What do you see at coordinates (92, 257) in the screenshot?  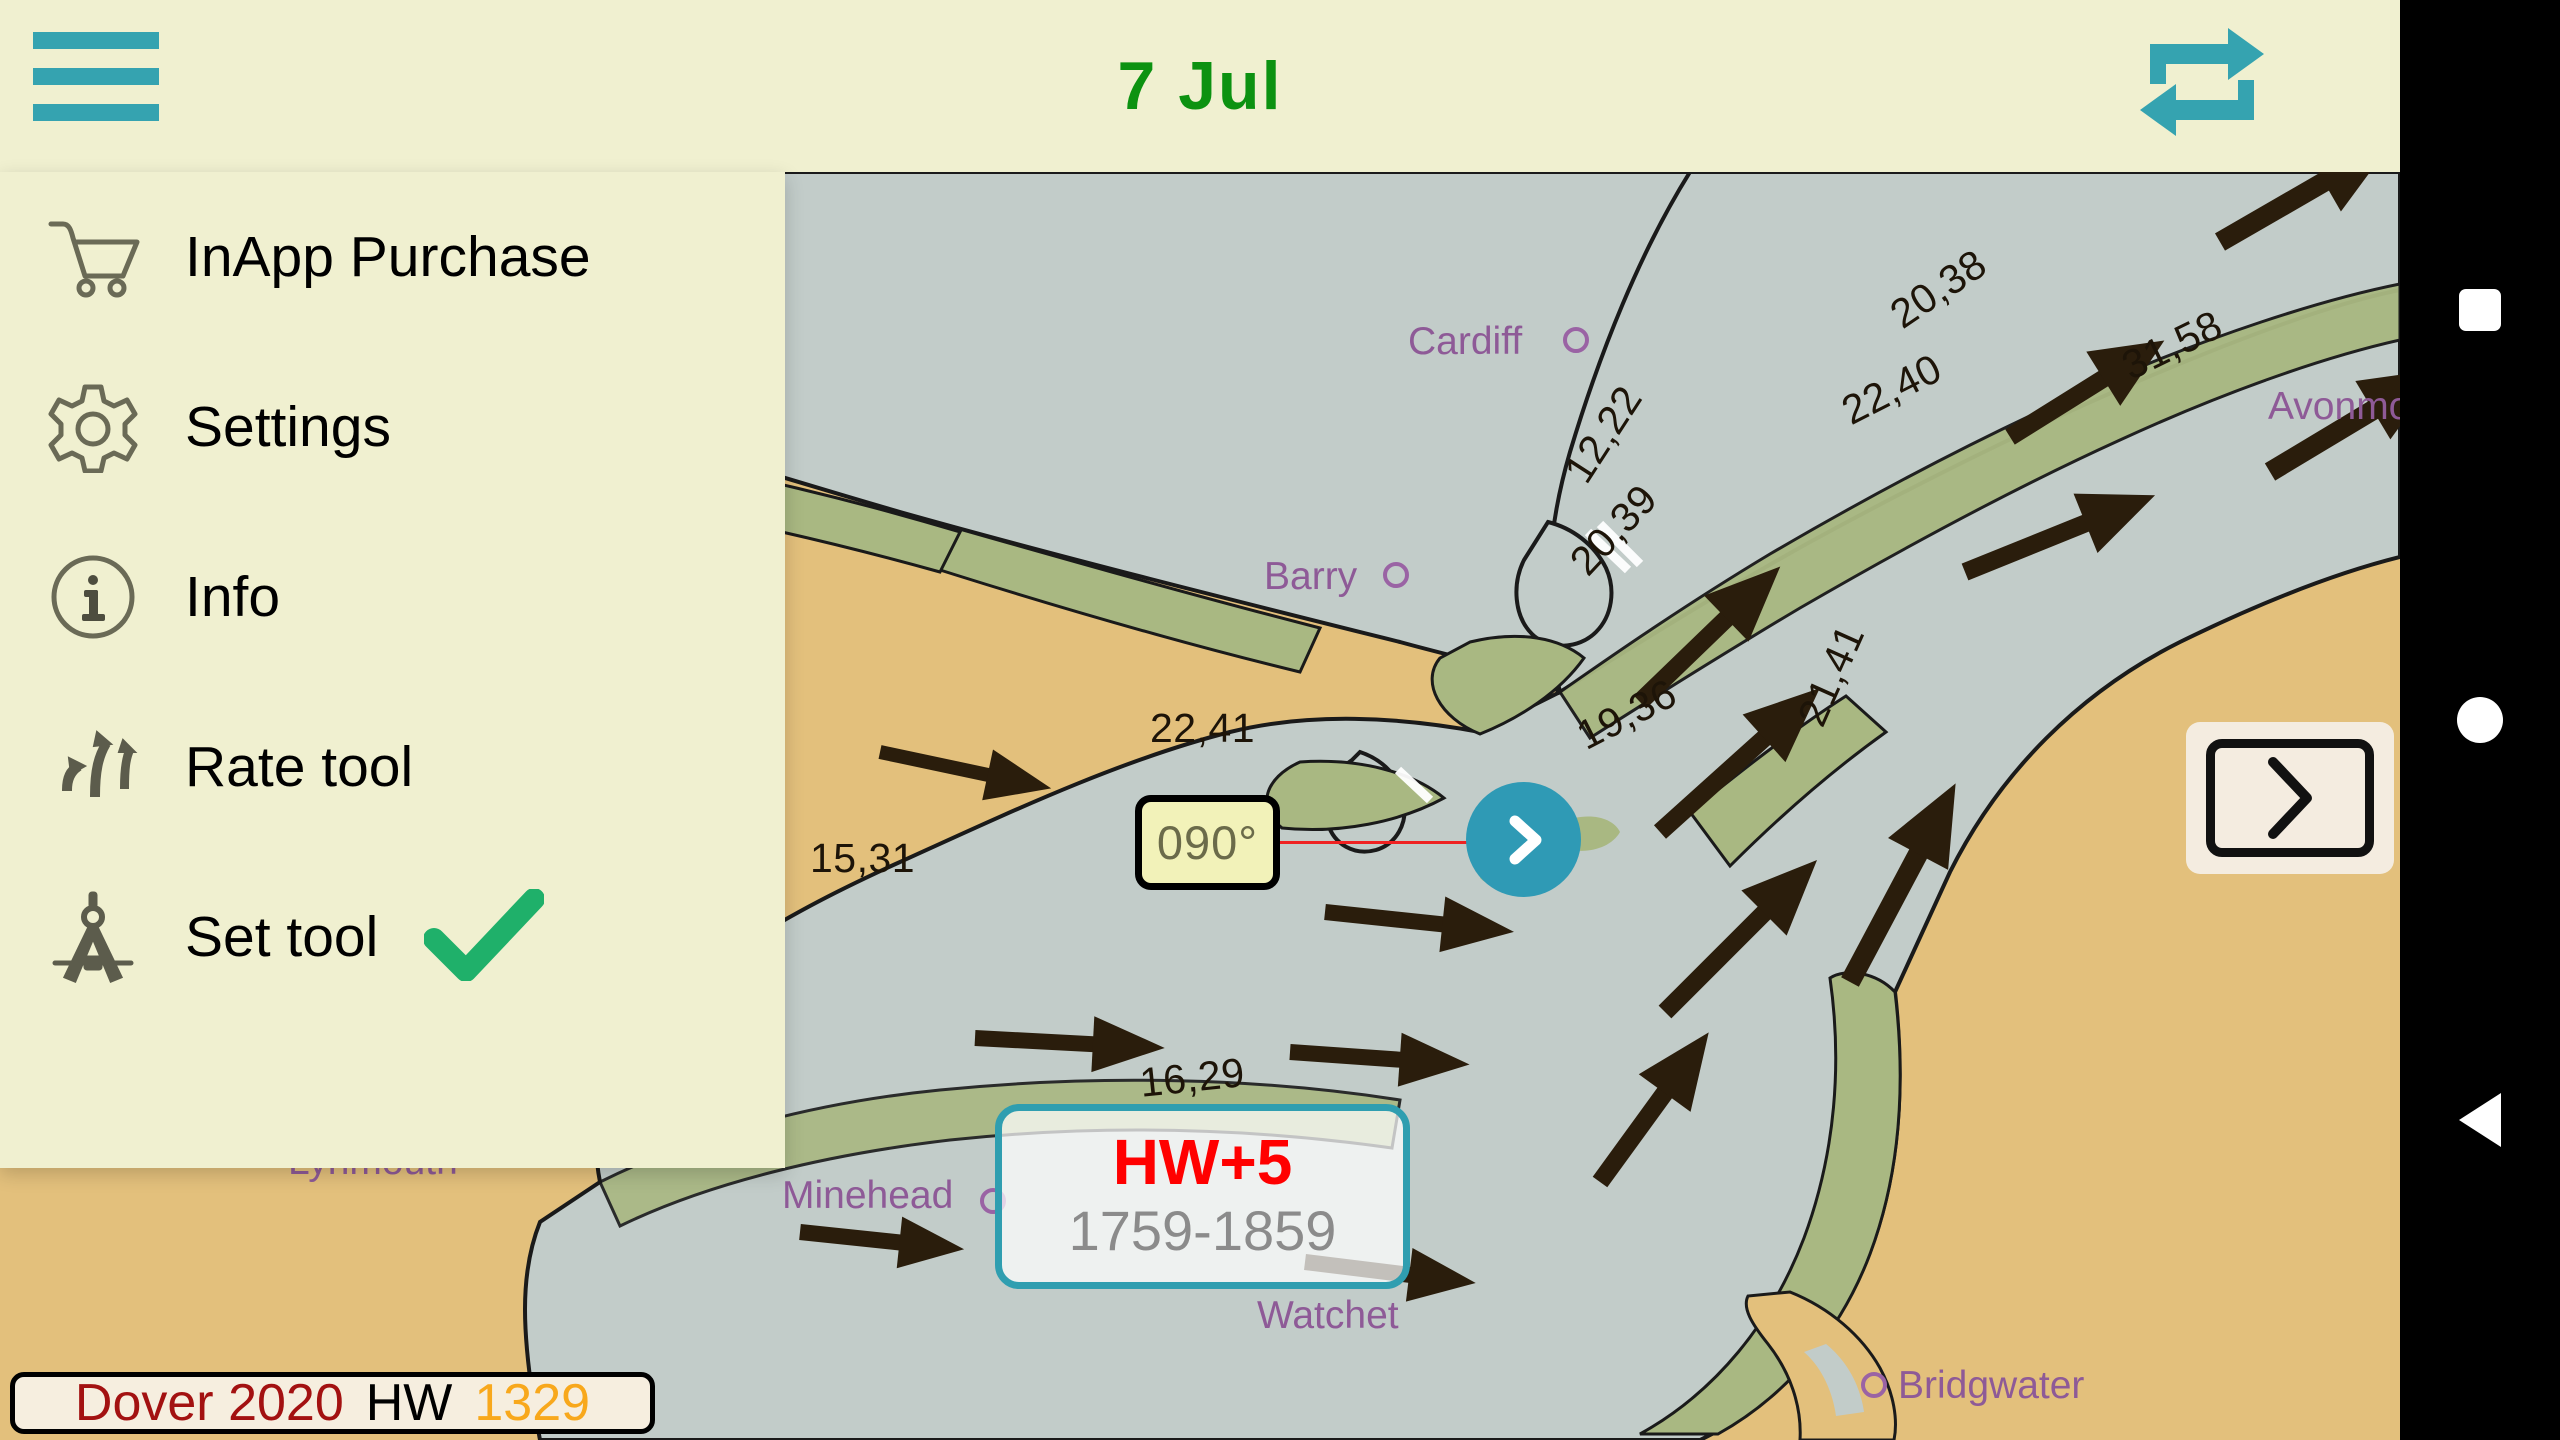 I see `shopping-cart-icon` at bounding box center [92, 257].